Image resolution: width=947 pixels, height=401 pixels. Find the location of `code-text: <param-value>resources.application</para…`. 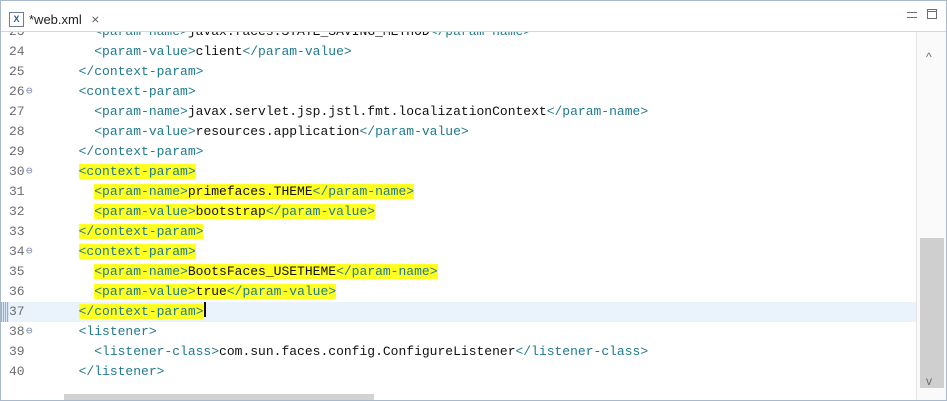

code-text: <param-value>resources.application</para… is located at coordinates (265, 132).